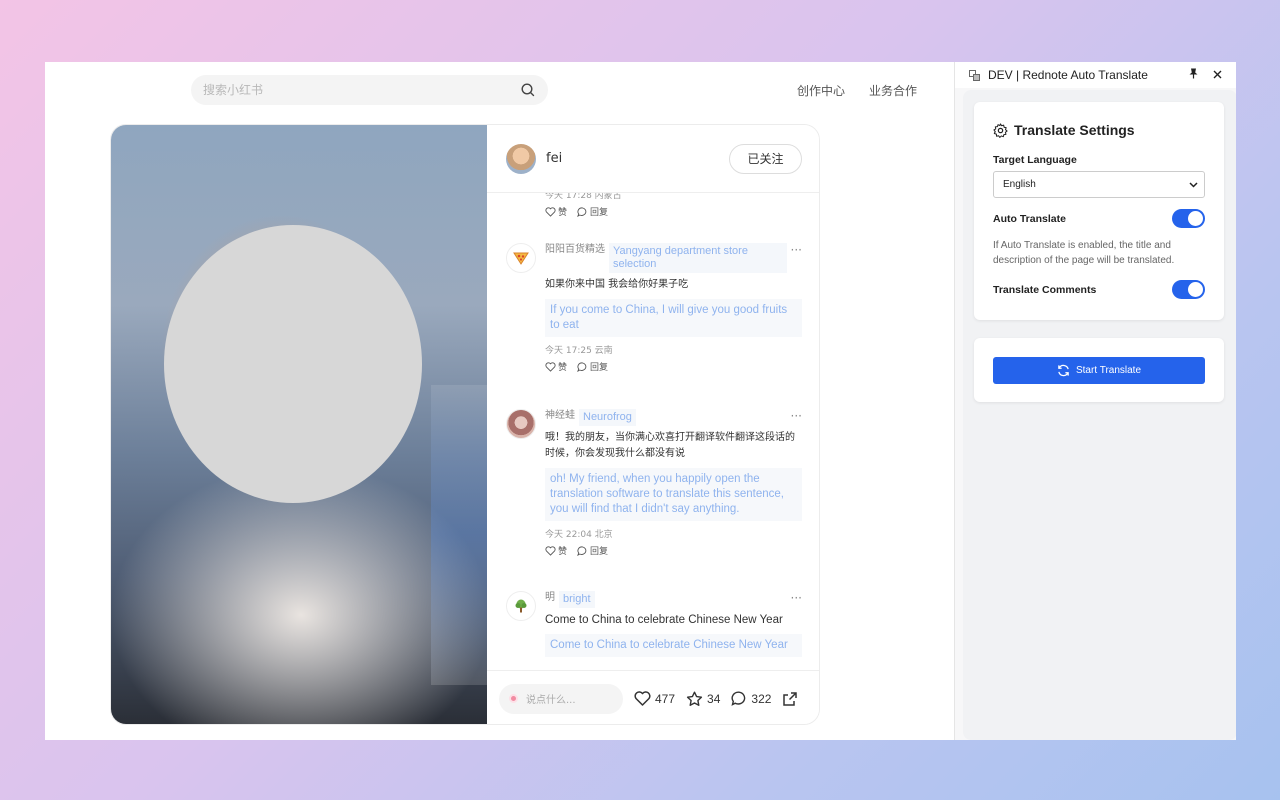 The height and width of the screenshot is (800, 1280). I want to click on photo-background-lights, so click(459, 535).